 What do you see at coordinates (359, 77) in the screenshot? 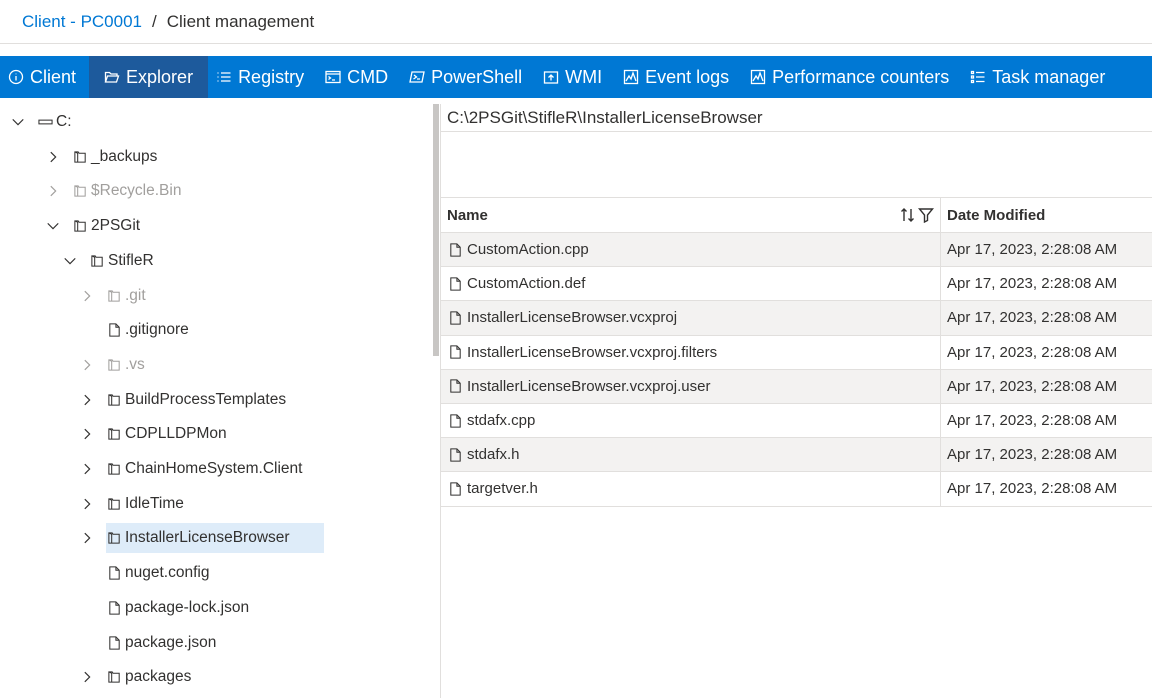
I see `tab-cmd: CMD` at bounding box center [359, 77].